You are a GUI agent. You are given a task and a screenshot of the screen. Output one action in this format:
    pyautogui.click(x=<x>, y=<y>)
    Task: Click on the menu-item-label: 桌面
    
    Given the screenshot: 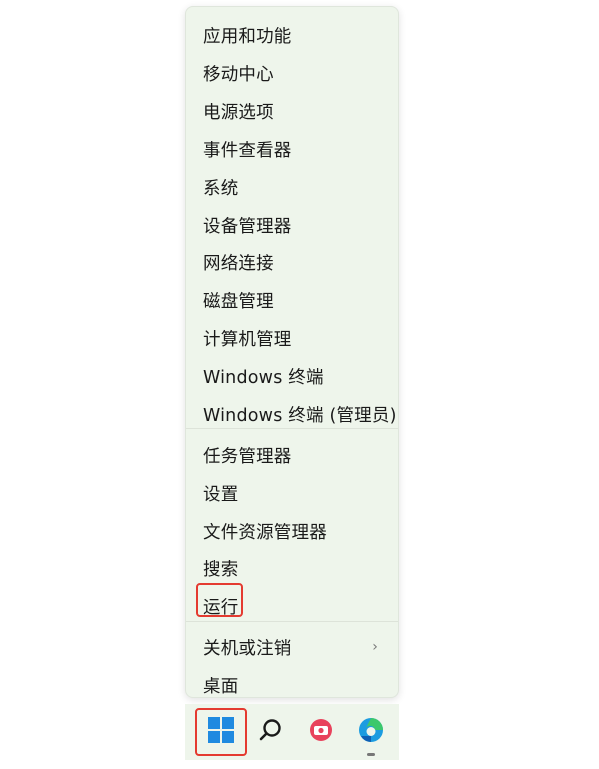 What is the action you would take?
    pyautogui.click(x=221, y=686)
    